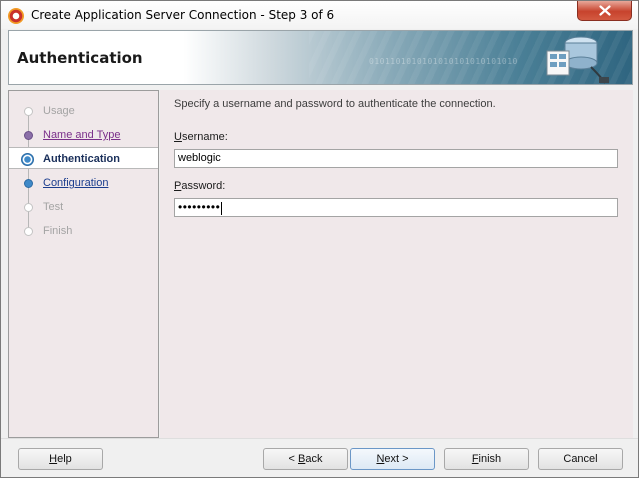 The width and height of the screenshot is (639, 478). I want to click on finish-label-rest: inish, so click(490, 459).